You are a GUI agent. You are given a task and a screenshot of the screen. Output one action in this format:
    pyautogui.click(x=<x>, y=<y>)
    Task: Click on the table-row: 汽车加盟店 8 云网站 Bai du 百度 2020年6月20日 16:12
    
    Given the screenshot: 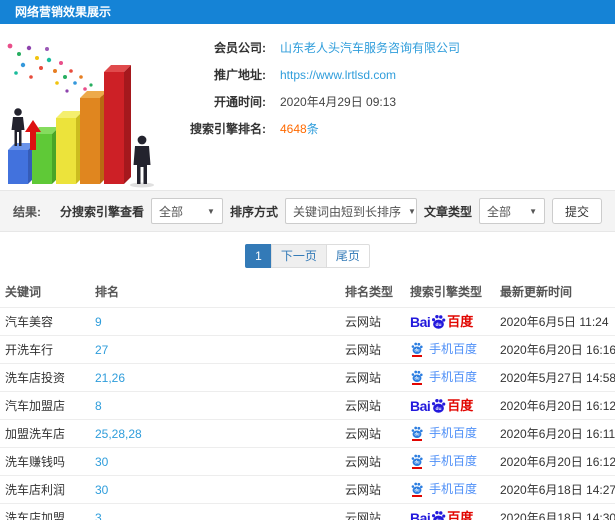 What is the action you would take?
    pyautogui.click(x=307, y=405)
    